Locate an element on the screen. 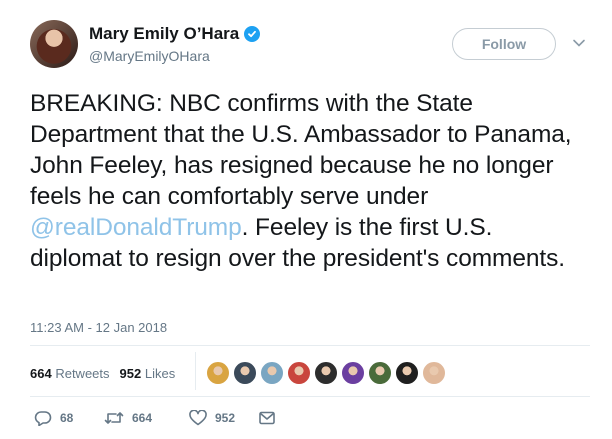 The image size is (612, 439). chevron-down-icon is located at coordinates (579, 43).